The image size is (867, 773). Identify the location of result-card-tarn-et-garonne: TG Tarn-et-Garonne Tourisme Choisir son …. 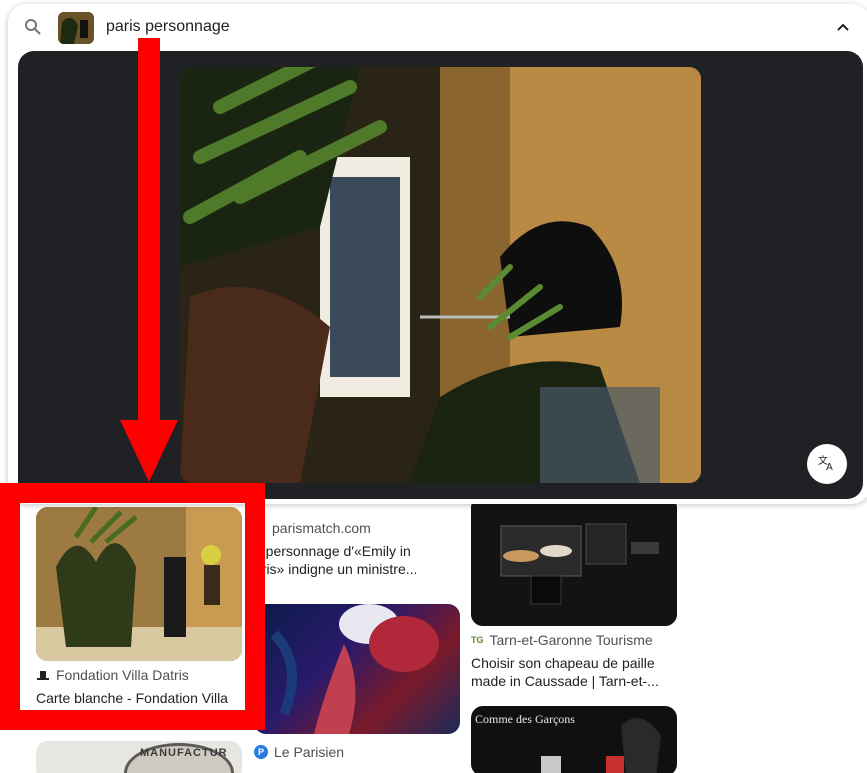
(574, 593).